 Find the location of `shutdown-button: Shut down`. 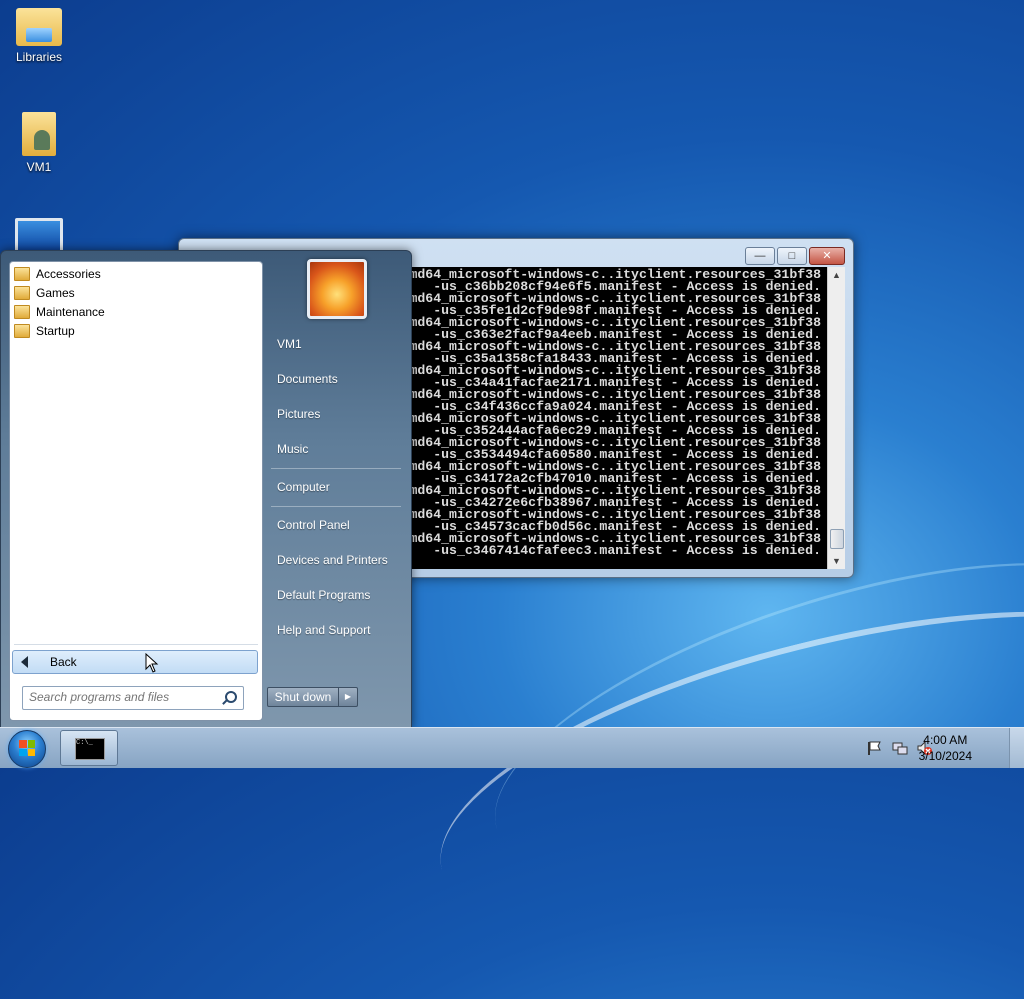

shutdown-button: Shut down is located at coordinates (303, 697).